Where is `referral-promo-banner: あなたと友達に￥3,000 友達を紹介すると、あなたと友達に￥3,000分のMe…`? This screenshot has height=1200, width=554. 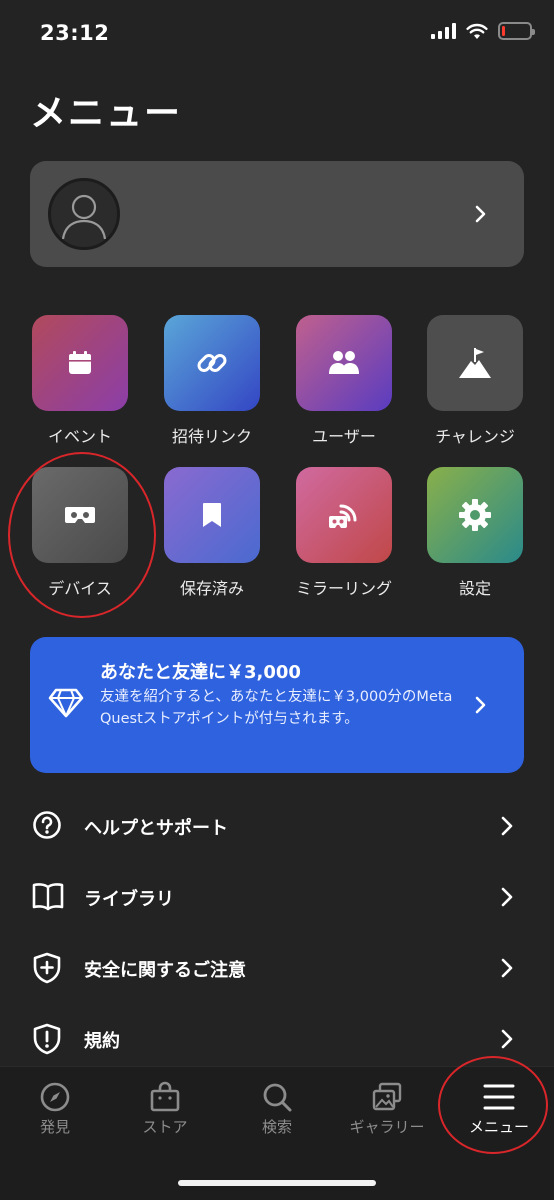
referral-promo-banner: あなたと友達に￥3,000 友達を紹介すると、あなたと友達に￥3,000分のMe… is located at coordinates (277, 705).